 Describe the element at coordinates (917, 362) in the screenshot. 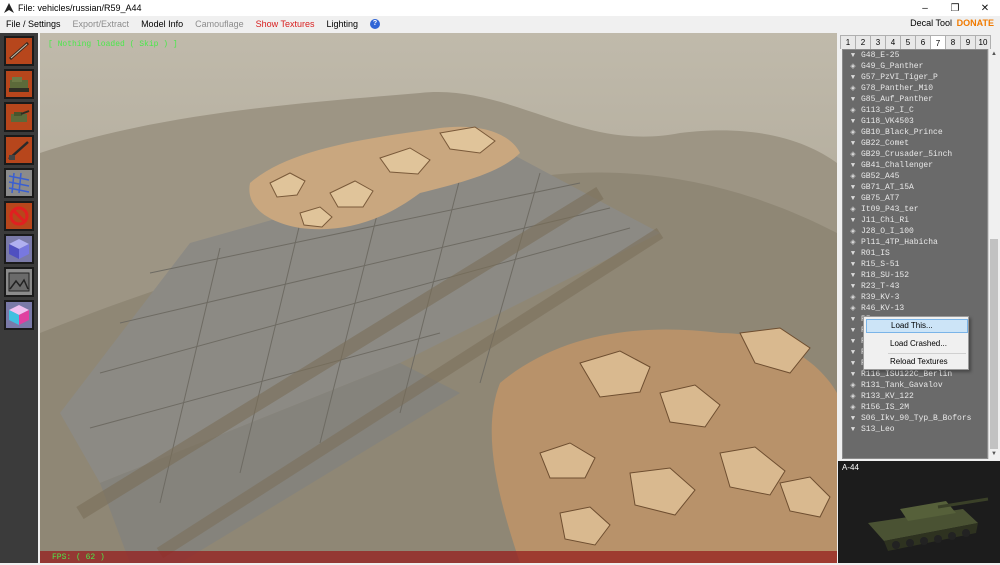

I see `context-reload-textures: Reload Textures` at that location.